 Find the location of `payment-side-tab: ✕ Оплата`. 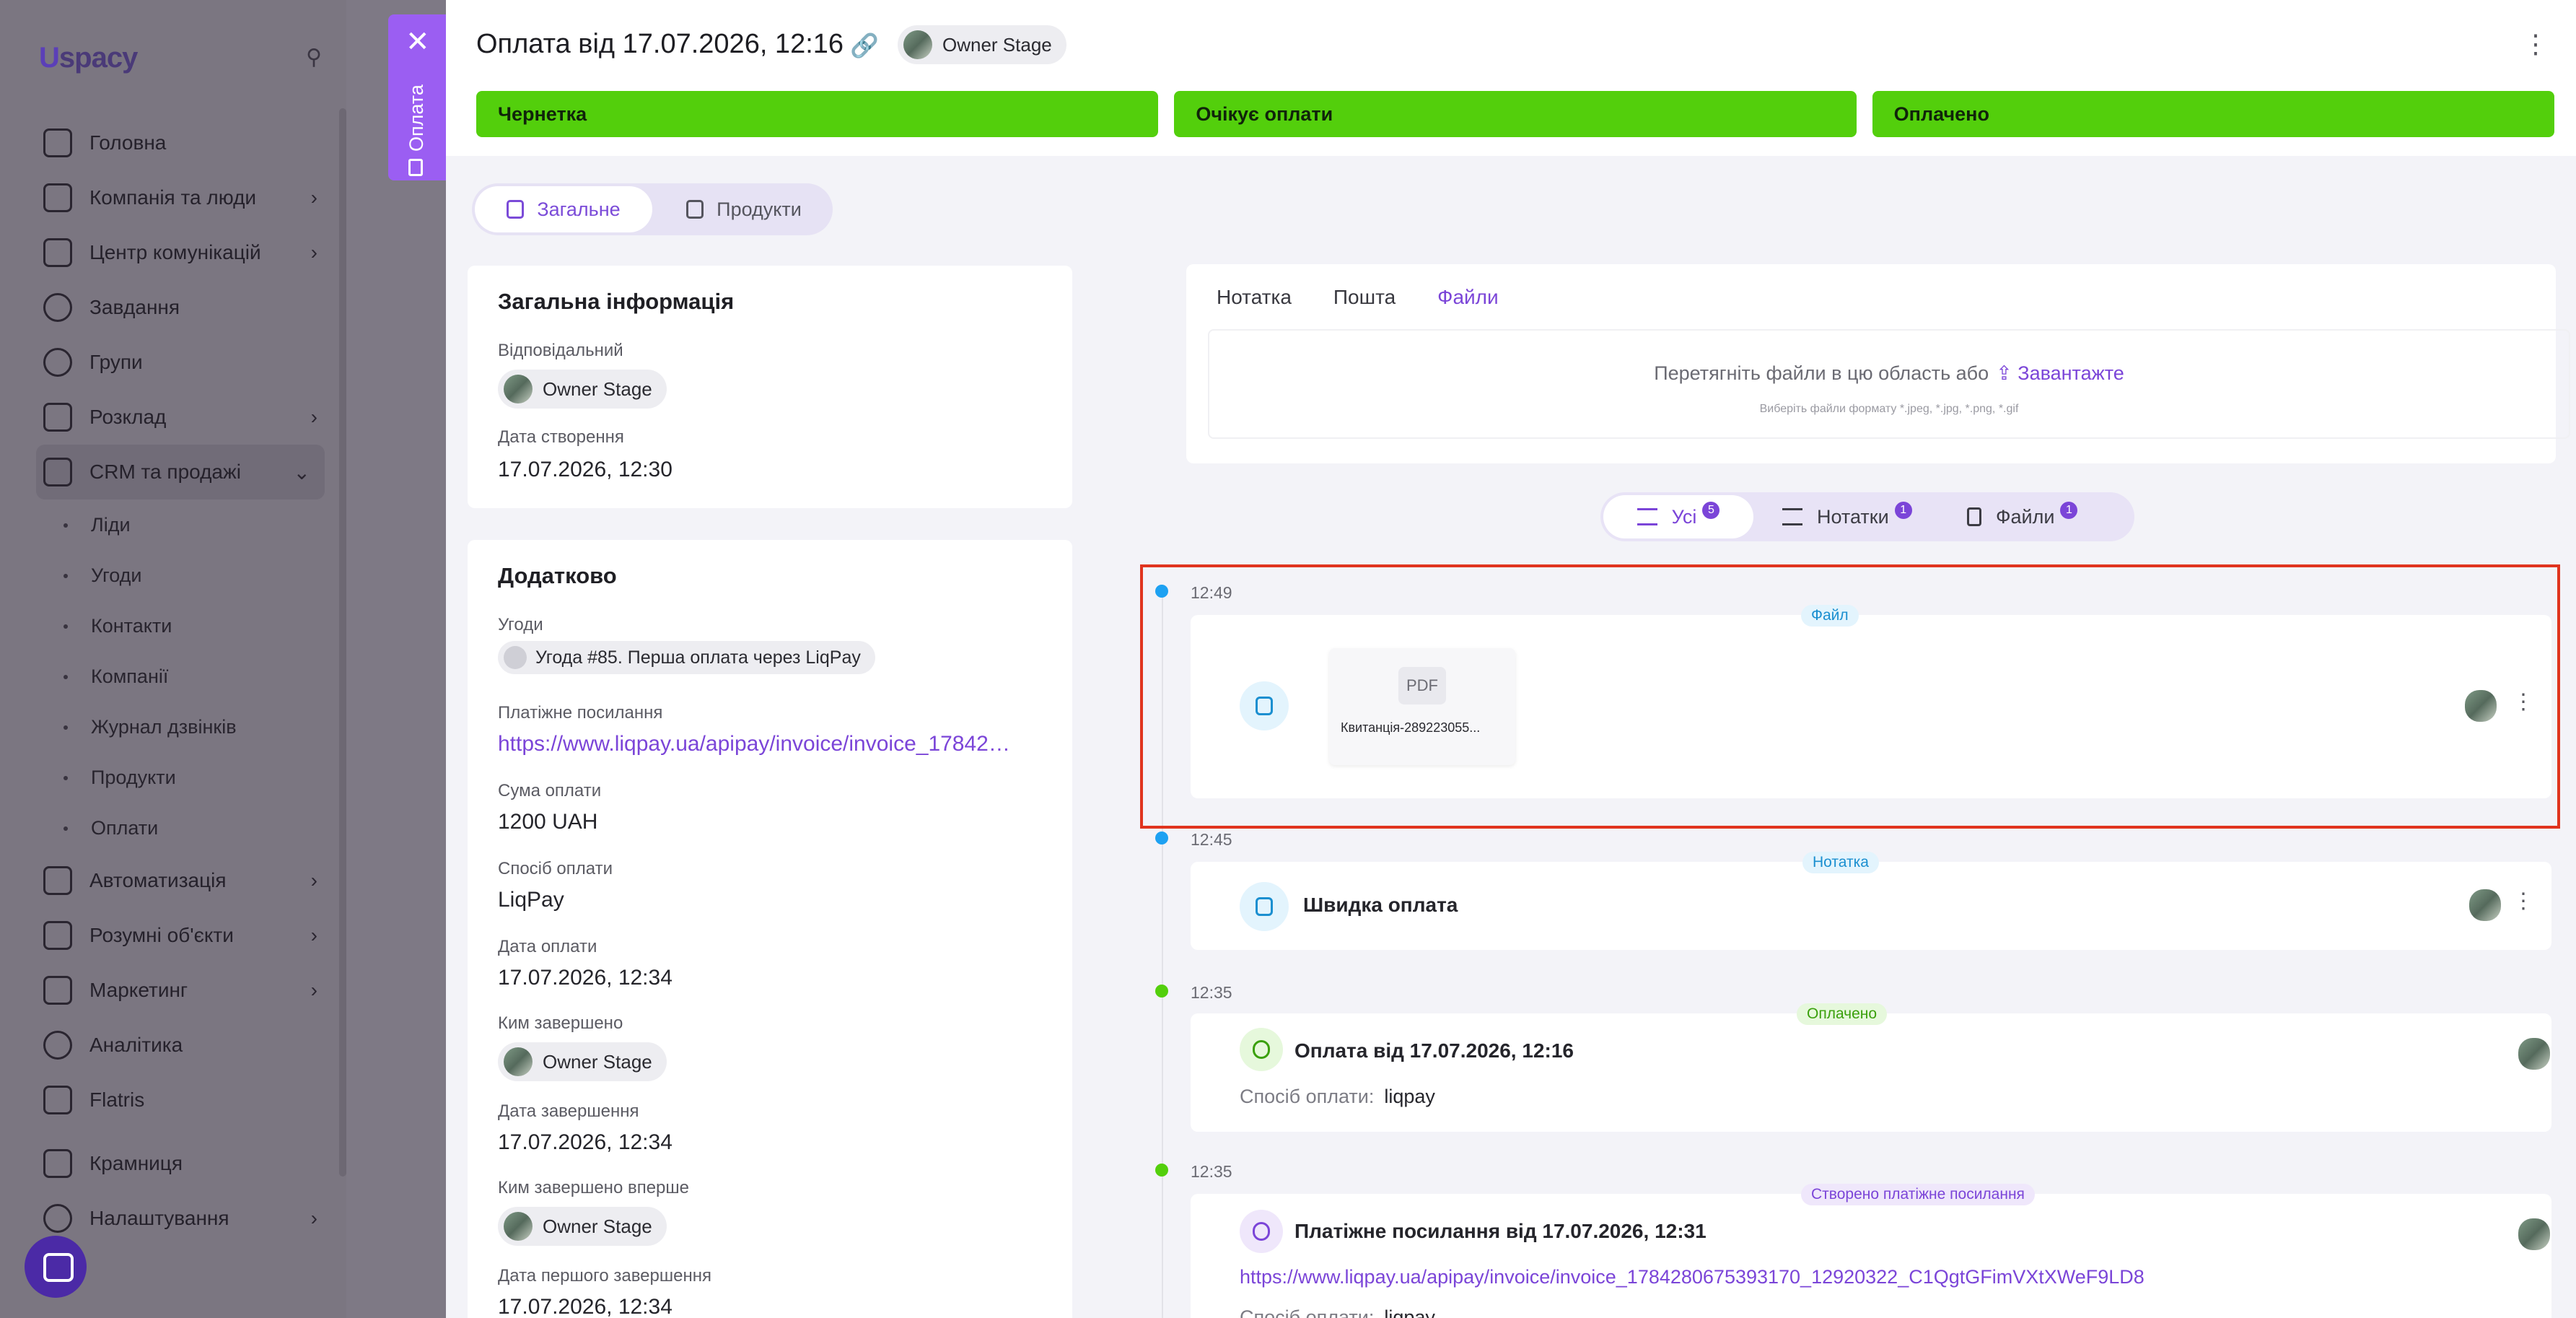

payment-side-tab: ✕ Оплата is located at coordinates (417, 97).